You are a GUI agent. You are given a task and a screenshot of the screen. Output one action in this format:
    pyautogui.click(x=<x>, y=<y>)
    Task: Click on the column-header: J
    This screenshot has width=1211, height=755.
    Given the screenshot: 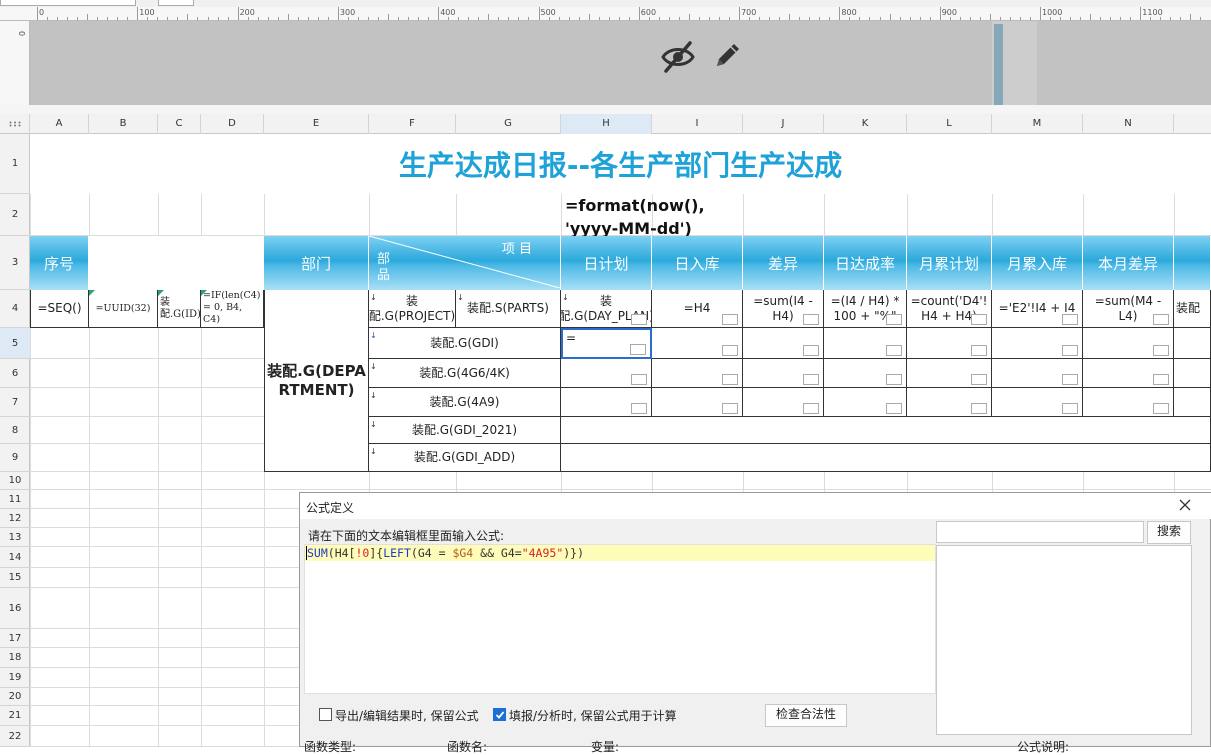 What is the action you would take?
    pyautogui.click(x=783, y=124)
    